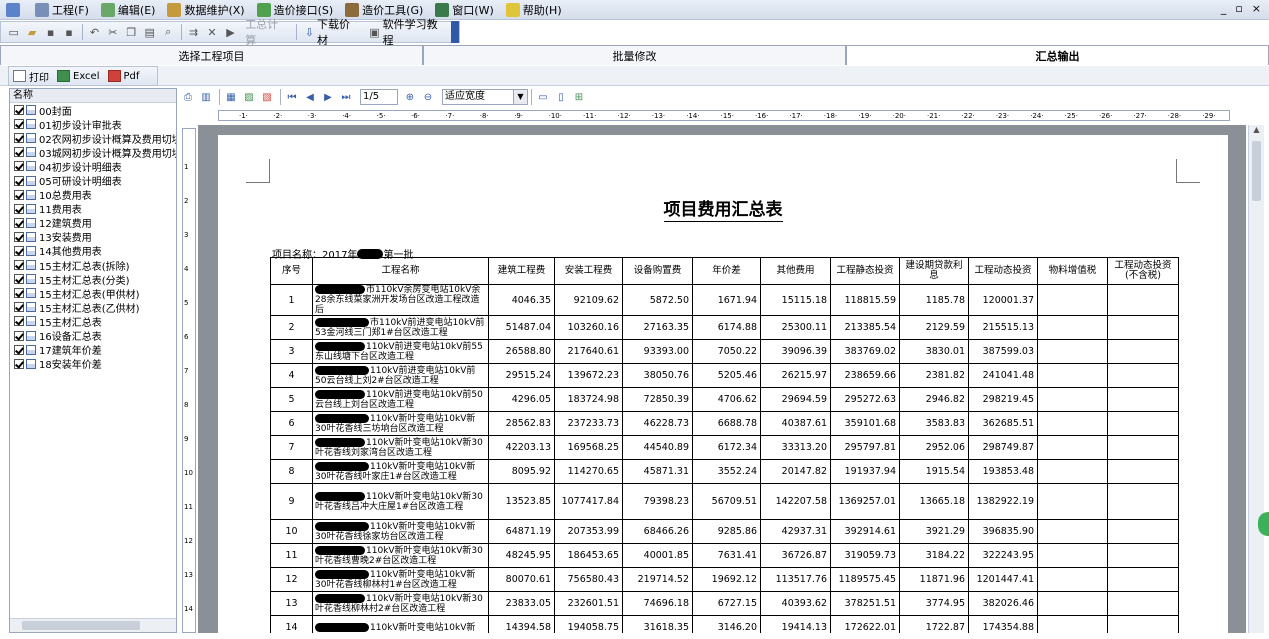 The width and height of the screenshot is (1269, 639). What do you see at coordinates (1003, 300) in the screenshot?
I see `amount-cell: 120001.37` at bounding box center [1003, 300].